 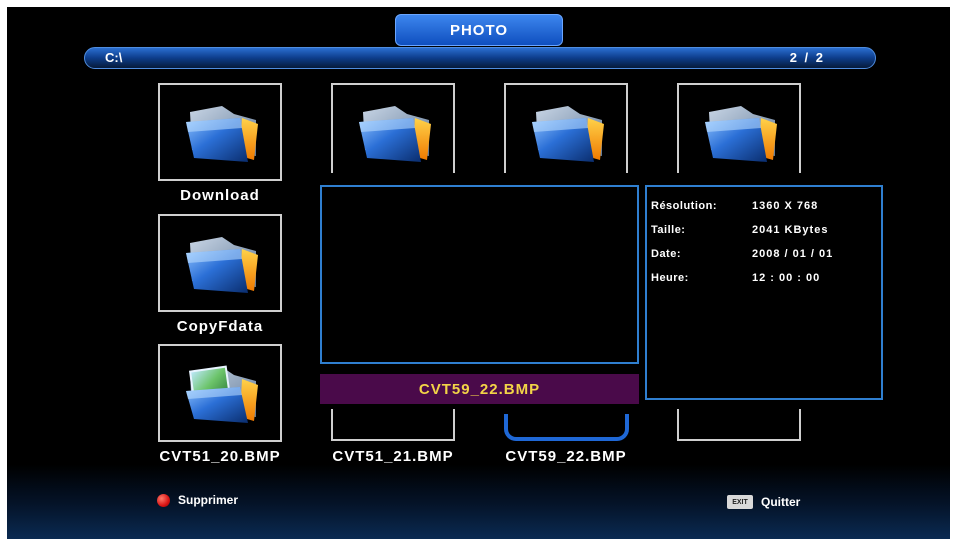 I want to click on time-value: 12 : 00 : 00, so click(x=786, y=278).